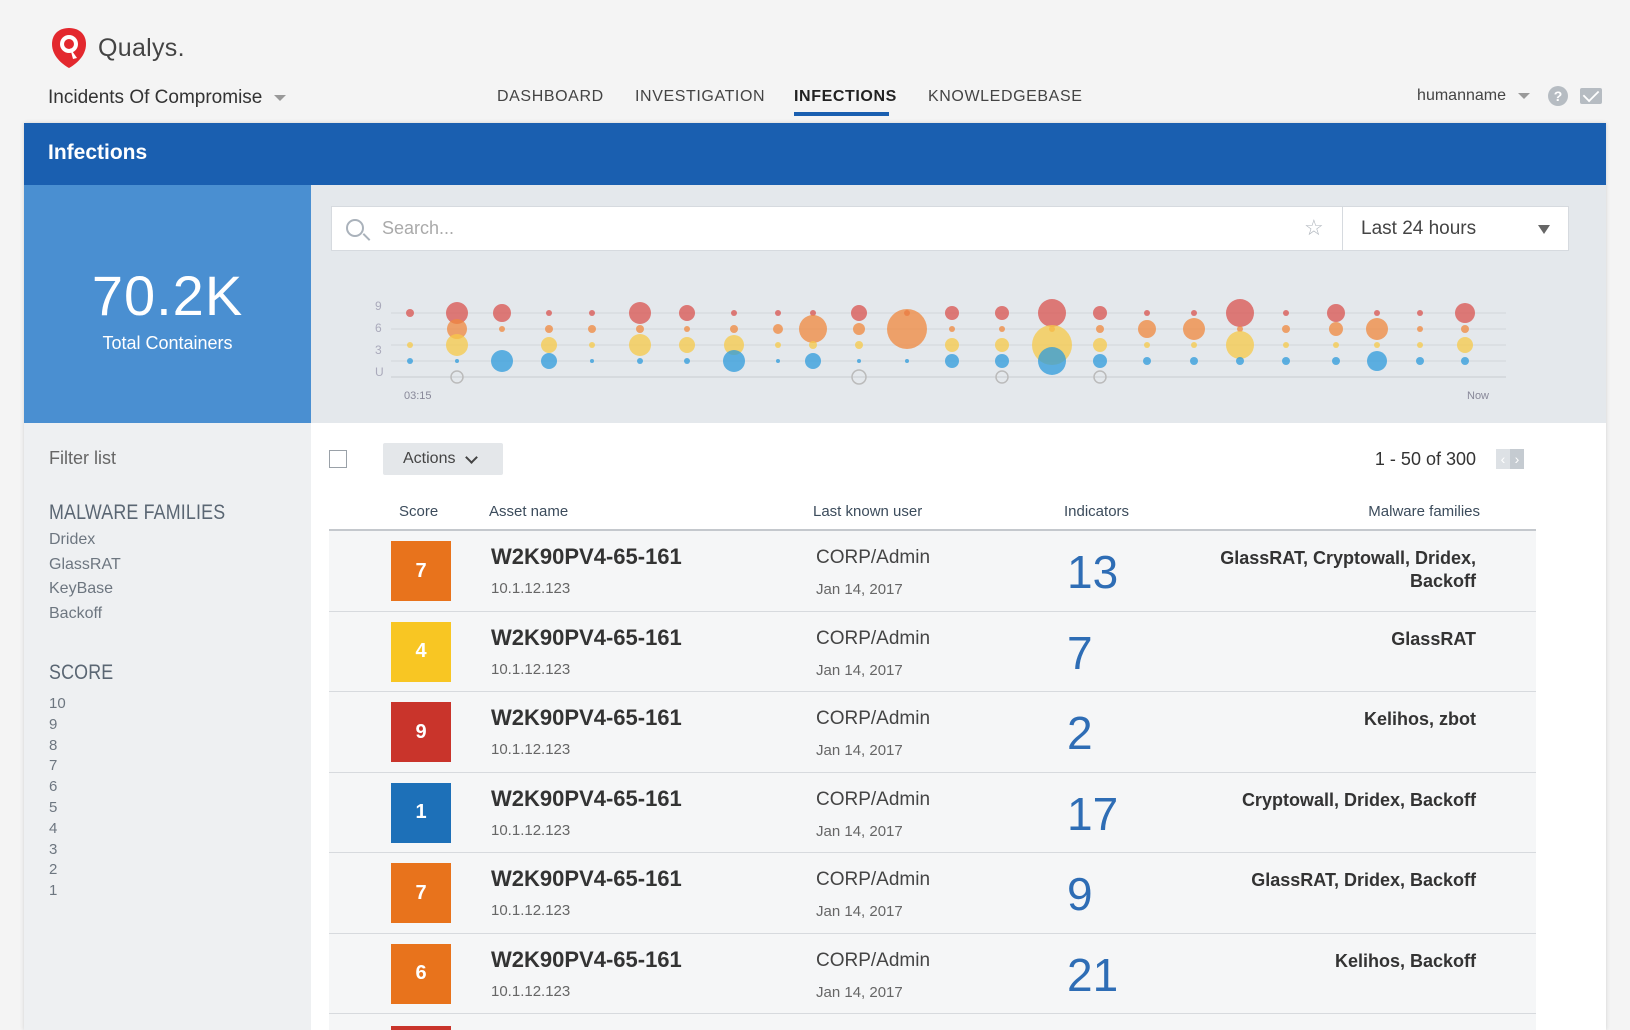 The width and height of the screenshot is (1630, 1030). I want to click on filter-malware-keybase: KeyBase, so click(85, 592).